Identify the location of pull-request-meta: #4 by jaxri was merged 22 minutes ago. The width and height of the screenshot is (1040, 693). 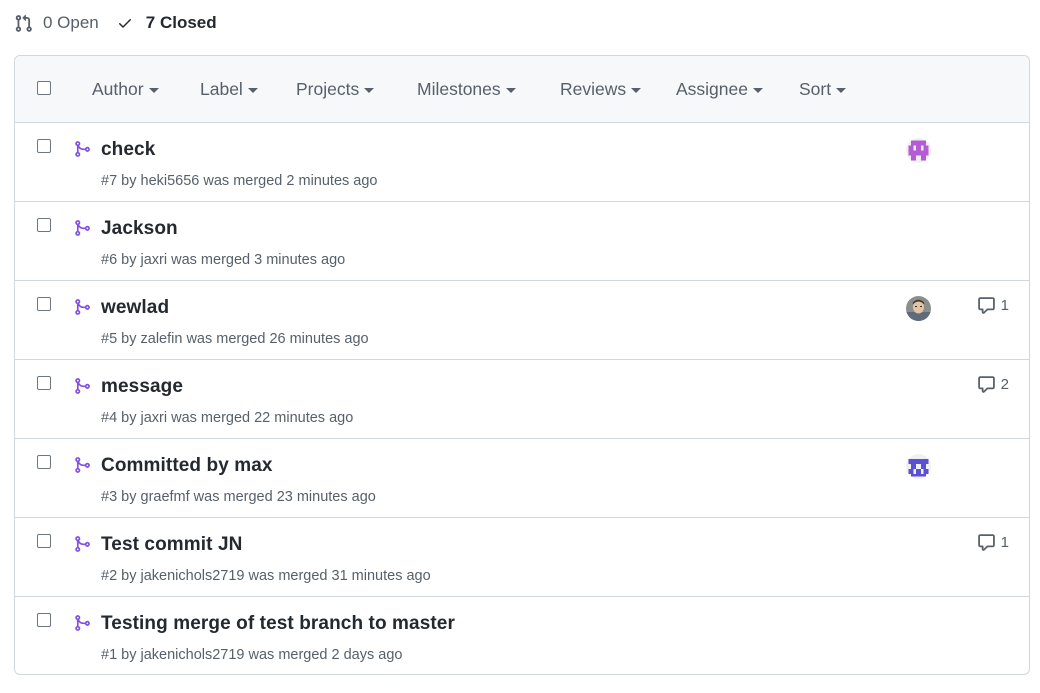
(227, 418).